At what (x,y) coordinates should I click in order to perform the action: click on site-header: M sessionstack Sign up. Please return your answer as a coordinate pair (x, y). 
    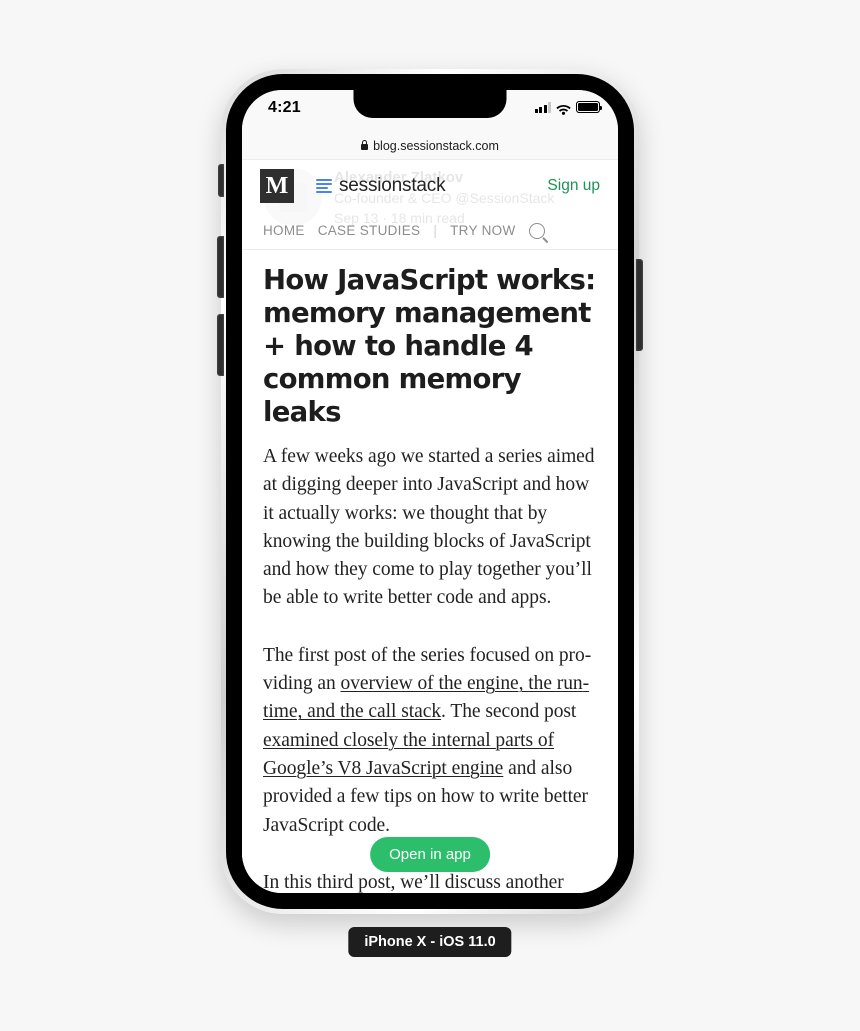
    Looking at the image, I should click on (430, 186).